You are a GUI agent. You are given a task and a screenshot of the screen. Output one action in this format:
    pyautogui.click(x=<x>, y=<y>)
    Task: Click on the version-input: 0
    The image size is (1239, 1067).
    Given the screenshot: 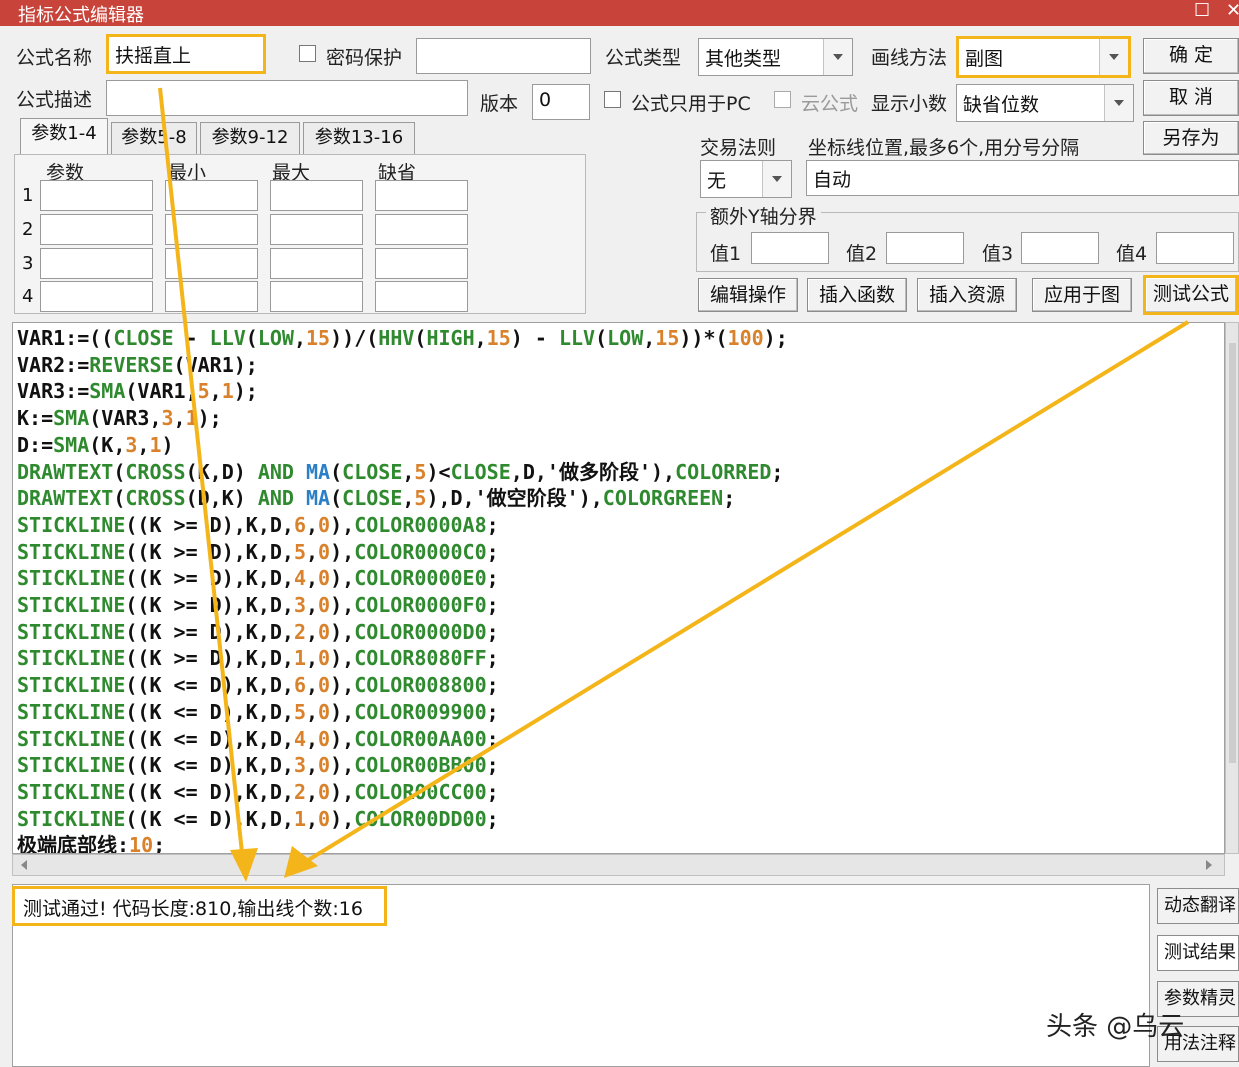 What is the action you would take?
    pyautogui.click(x=561, y=102)
    